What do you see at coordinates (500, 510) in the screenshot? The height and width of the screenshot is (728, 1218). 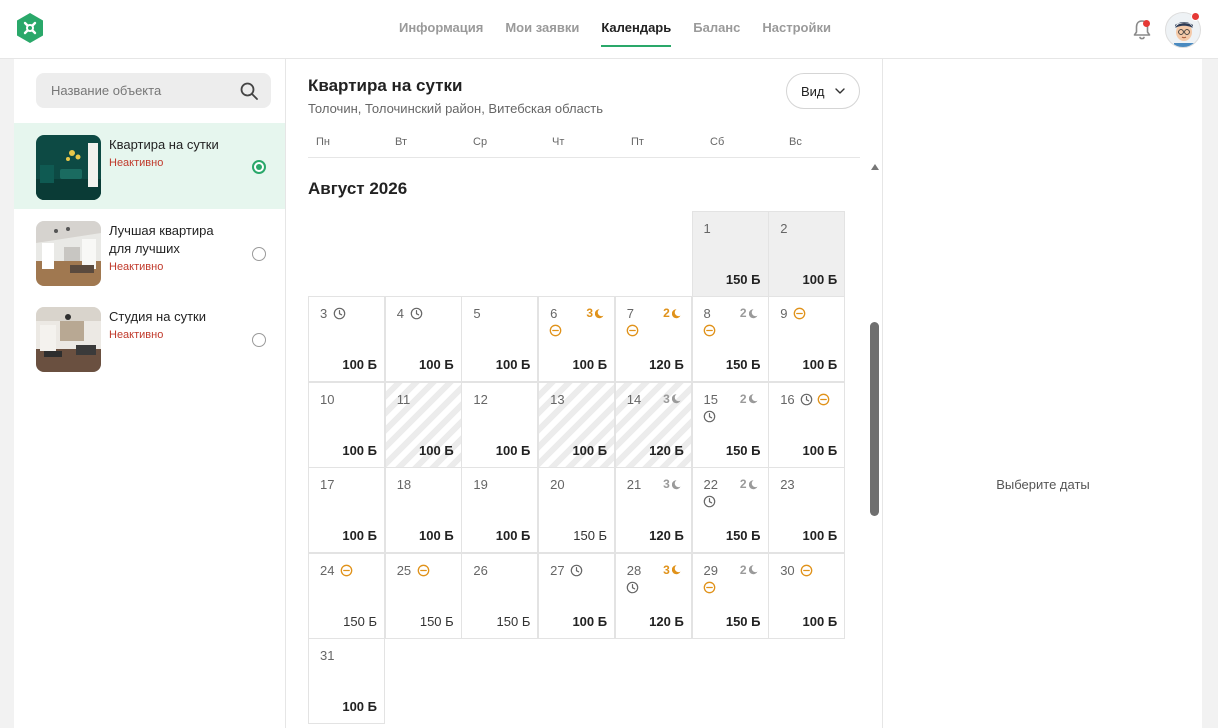 I see `calendar-day-19: 19 100 Б` at bounding box center [500, 510].